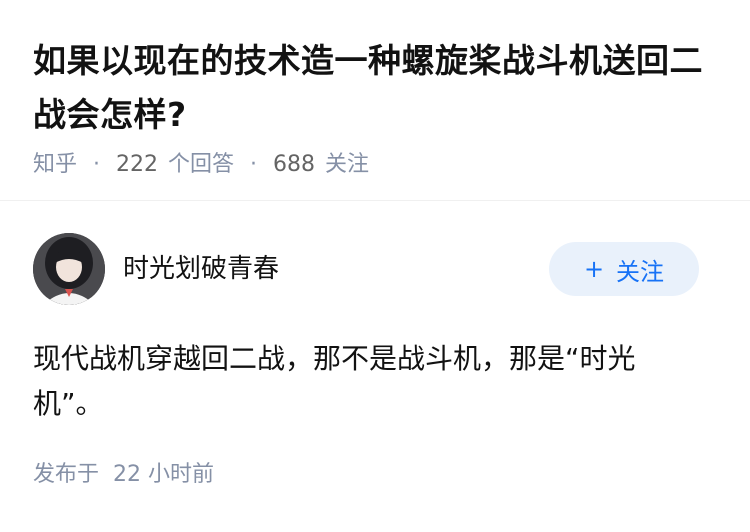 This screenshot has width=750, height=532. Describe the element at coordinates (55, 165) in the screenshot. I see `source-label: 知乎` at that location.